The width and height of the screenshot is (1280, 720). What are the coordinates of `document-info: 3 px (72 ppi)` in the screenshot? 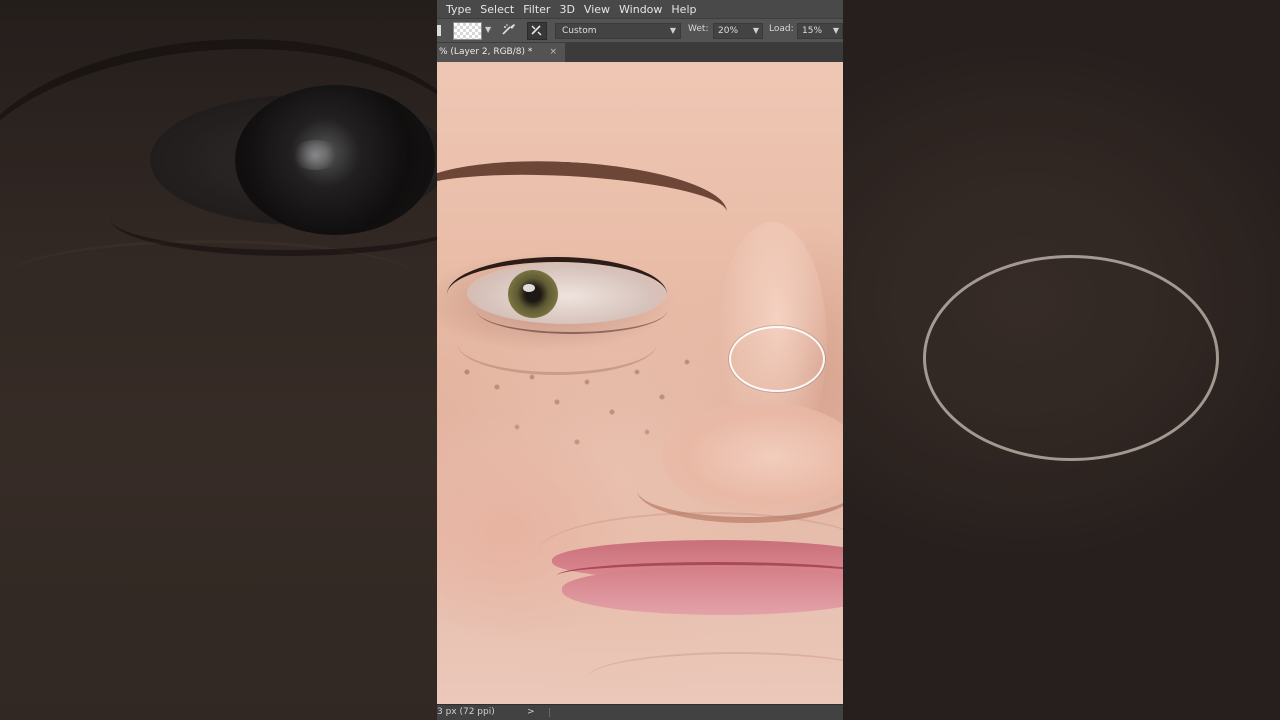 It's located at (466, 712).